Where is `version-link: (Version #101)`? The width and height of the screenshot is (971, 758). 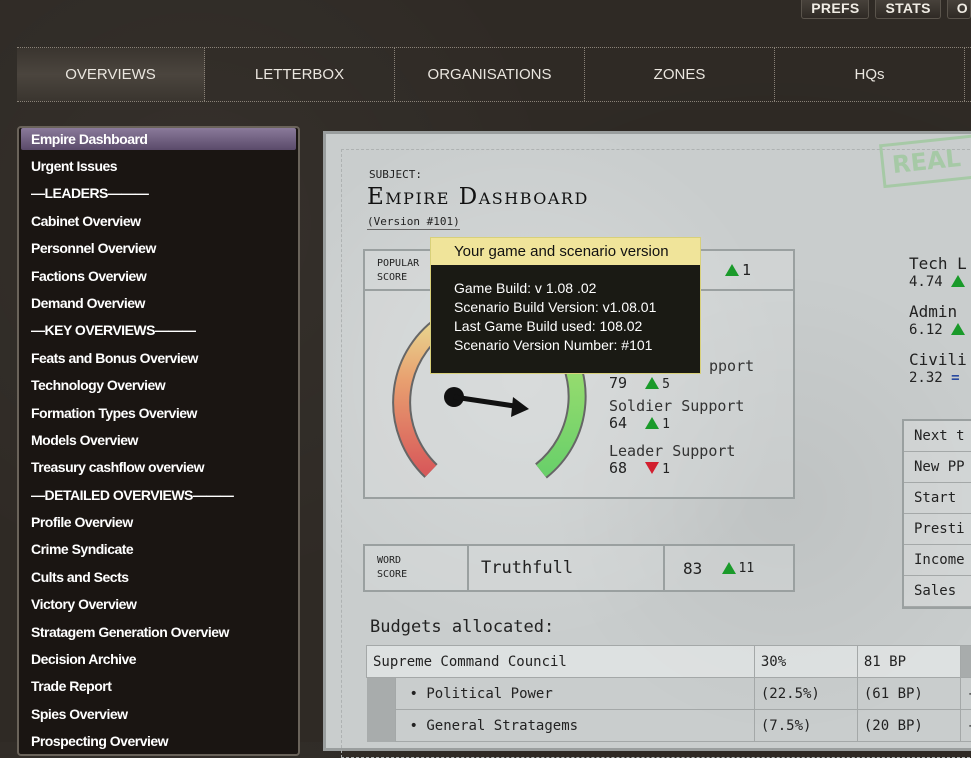 version-link: (Version #101) is located at coordinates (413, 222).